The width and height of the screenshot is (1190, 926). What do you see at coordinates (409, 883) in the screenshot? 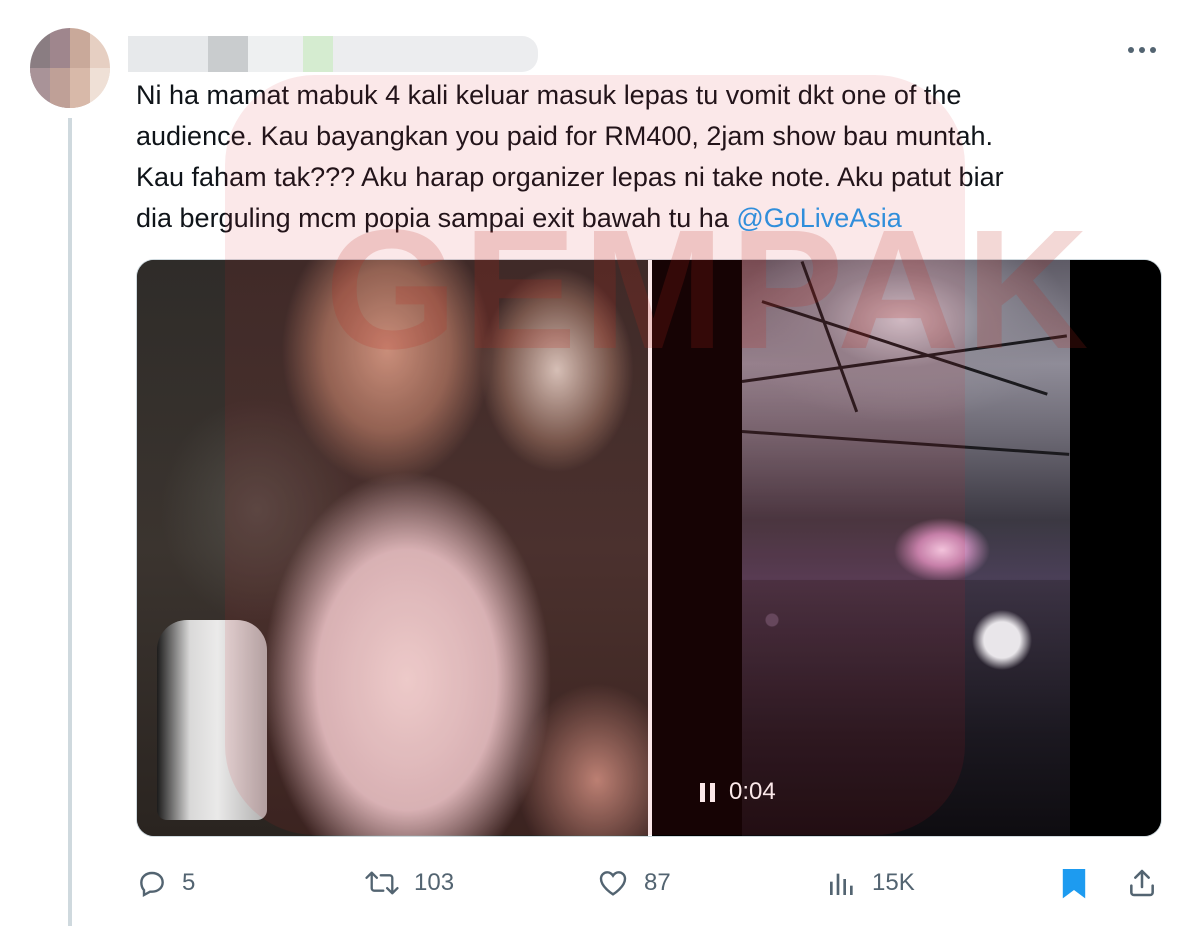
I see `retweet-button: 103` at bounding box center [409, 883].